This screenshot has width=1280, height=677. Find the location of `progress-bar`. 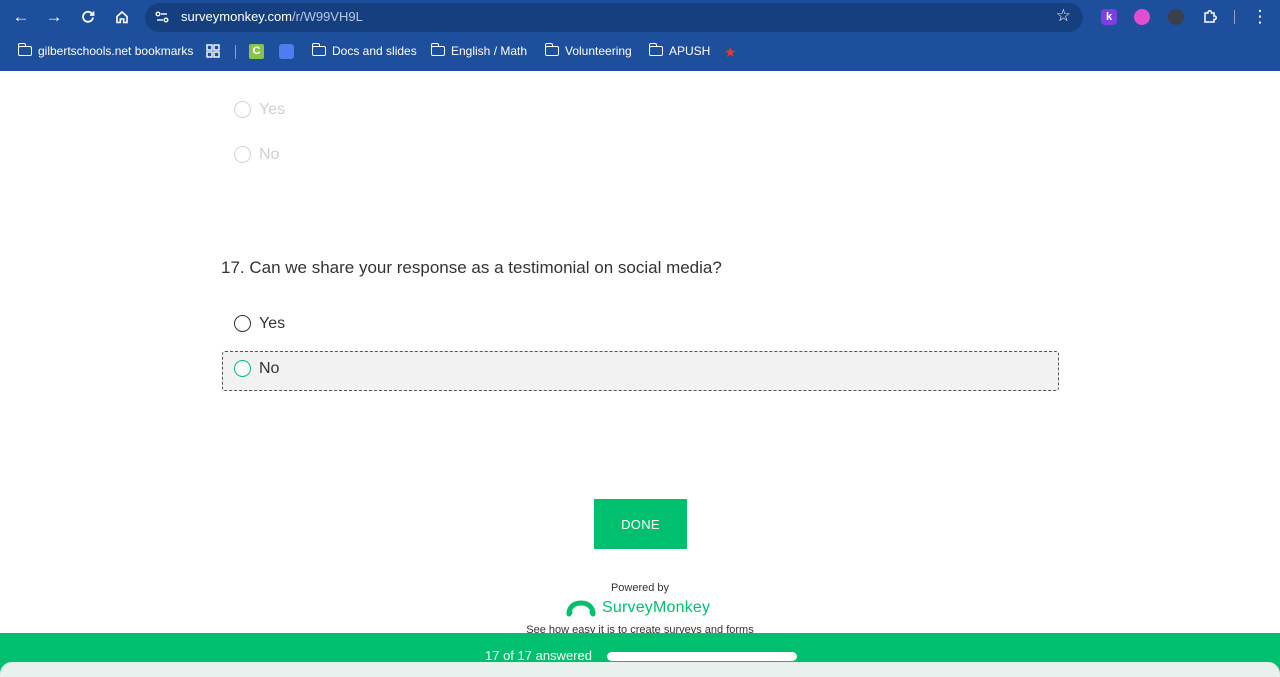

progress-bar is located at coordinates (702, 656).